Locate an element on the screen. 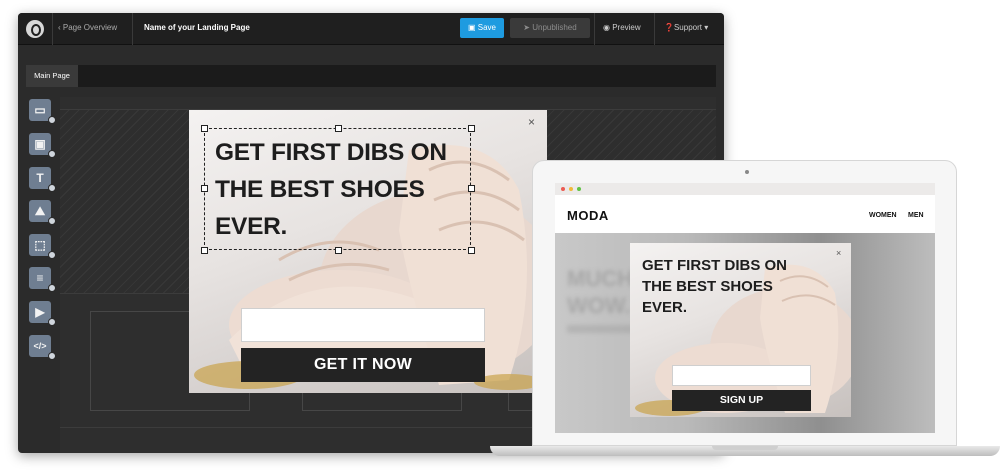 The width and height of the screenshot is (1000, 473). text-tool: T is located at coordinates (42, 179).